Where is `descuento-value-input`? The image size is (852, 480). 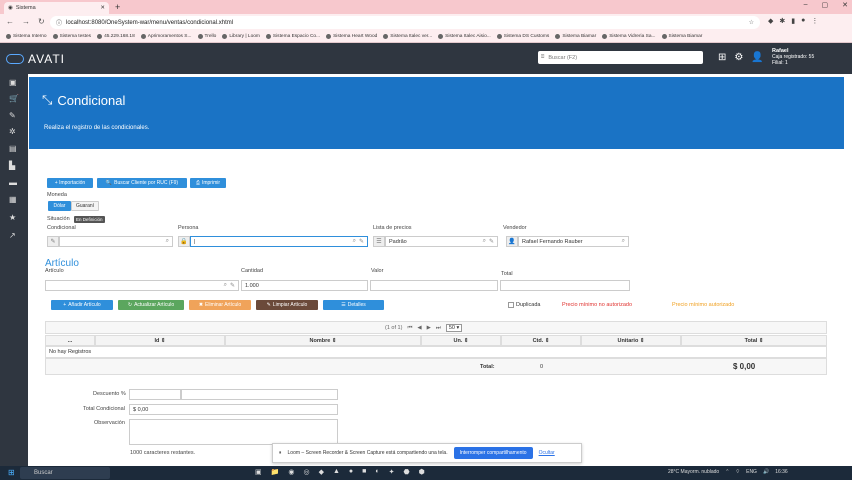
descuento-value-input is located at coordinates (259, 394).